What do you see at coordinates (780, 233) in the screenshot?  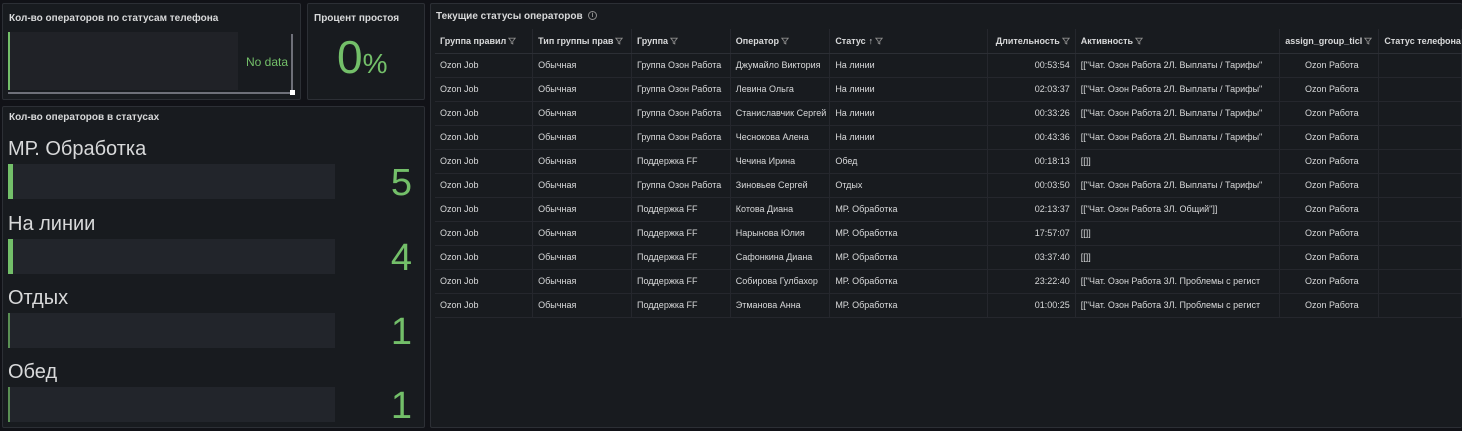 I see `table-cell-operator: Нарынова Юлия` at bounding box center [780, 233].